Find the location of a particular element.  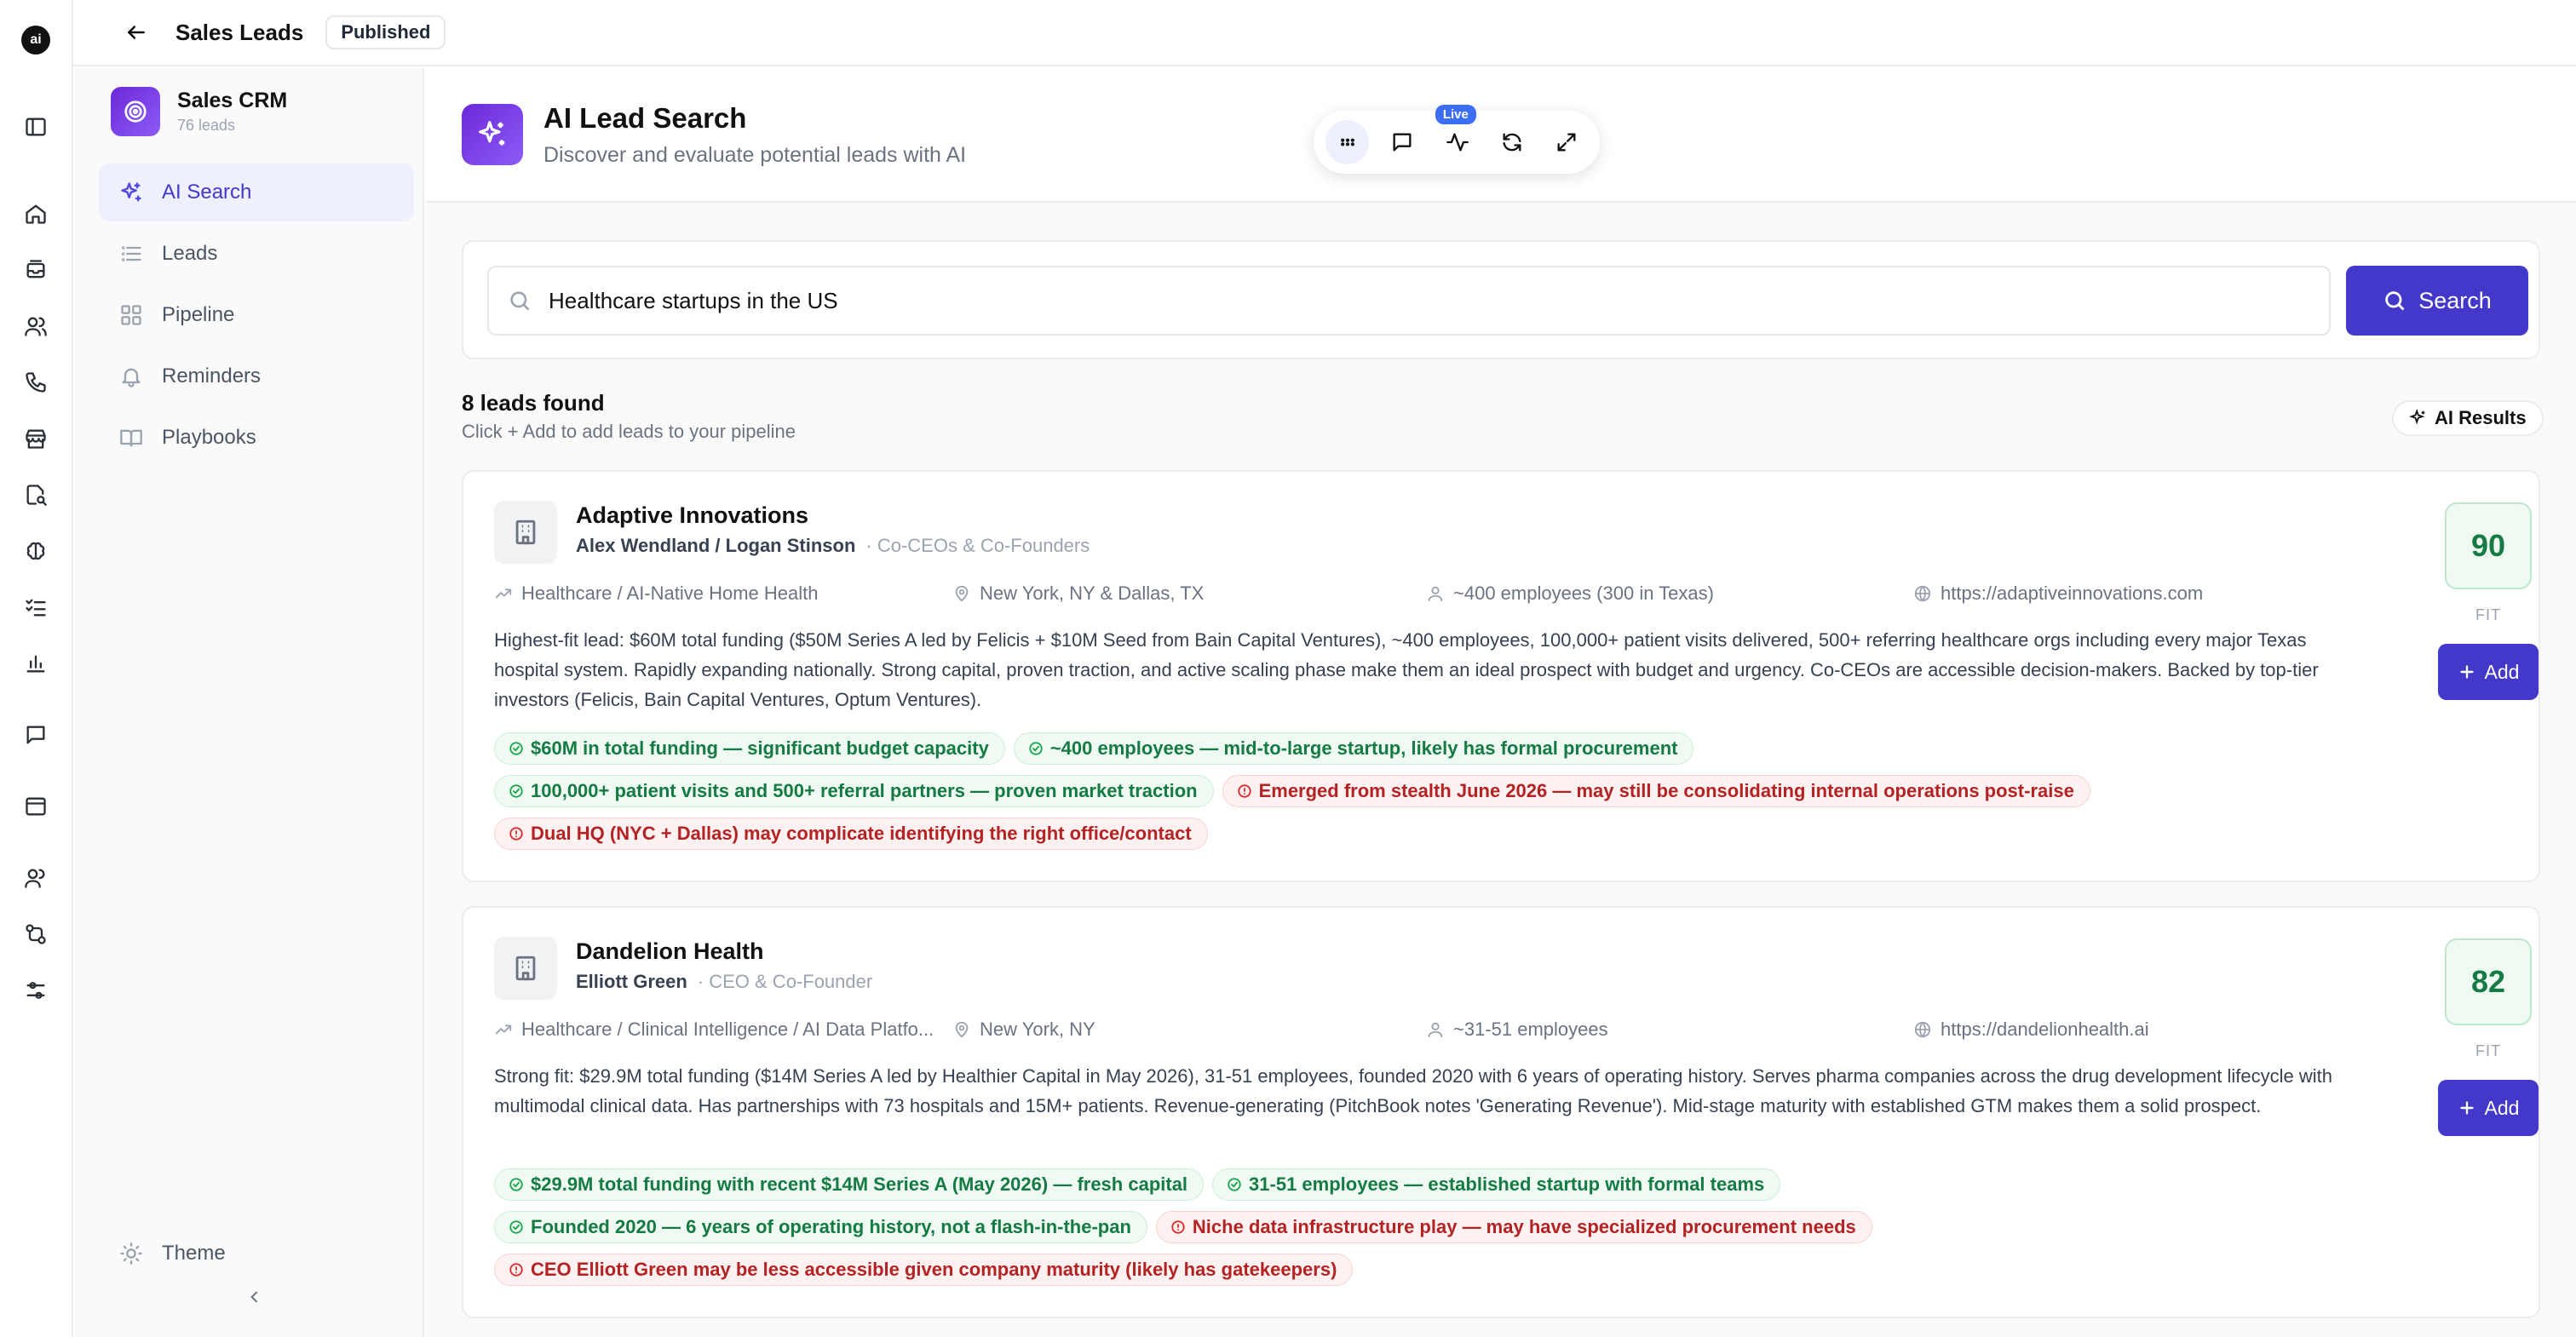

live-activity-button: Live is located at coordinates (1457, 134).